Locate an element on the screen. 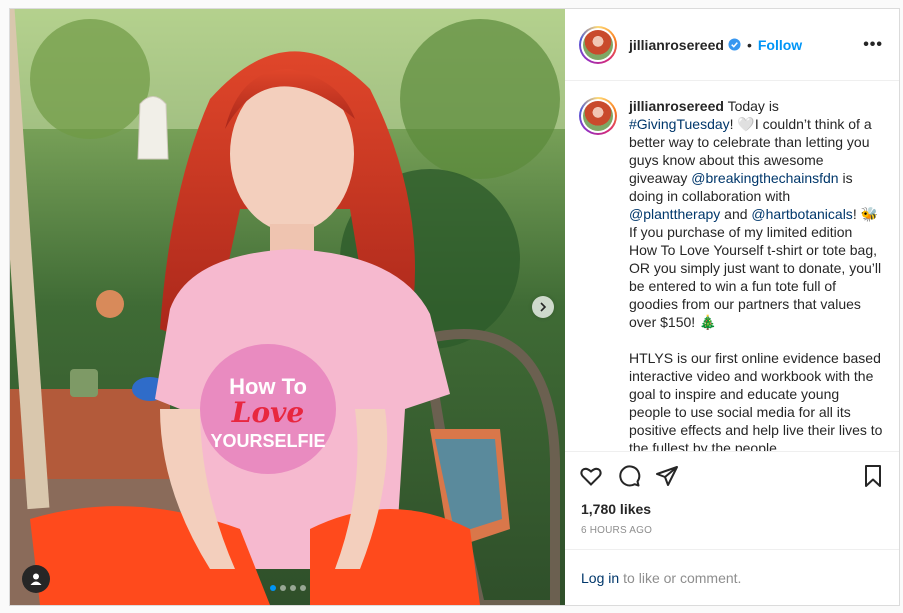  user-tag-icon is located at coordinates (36, 579).